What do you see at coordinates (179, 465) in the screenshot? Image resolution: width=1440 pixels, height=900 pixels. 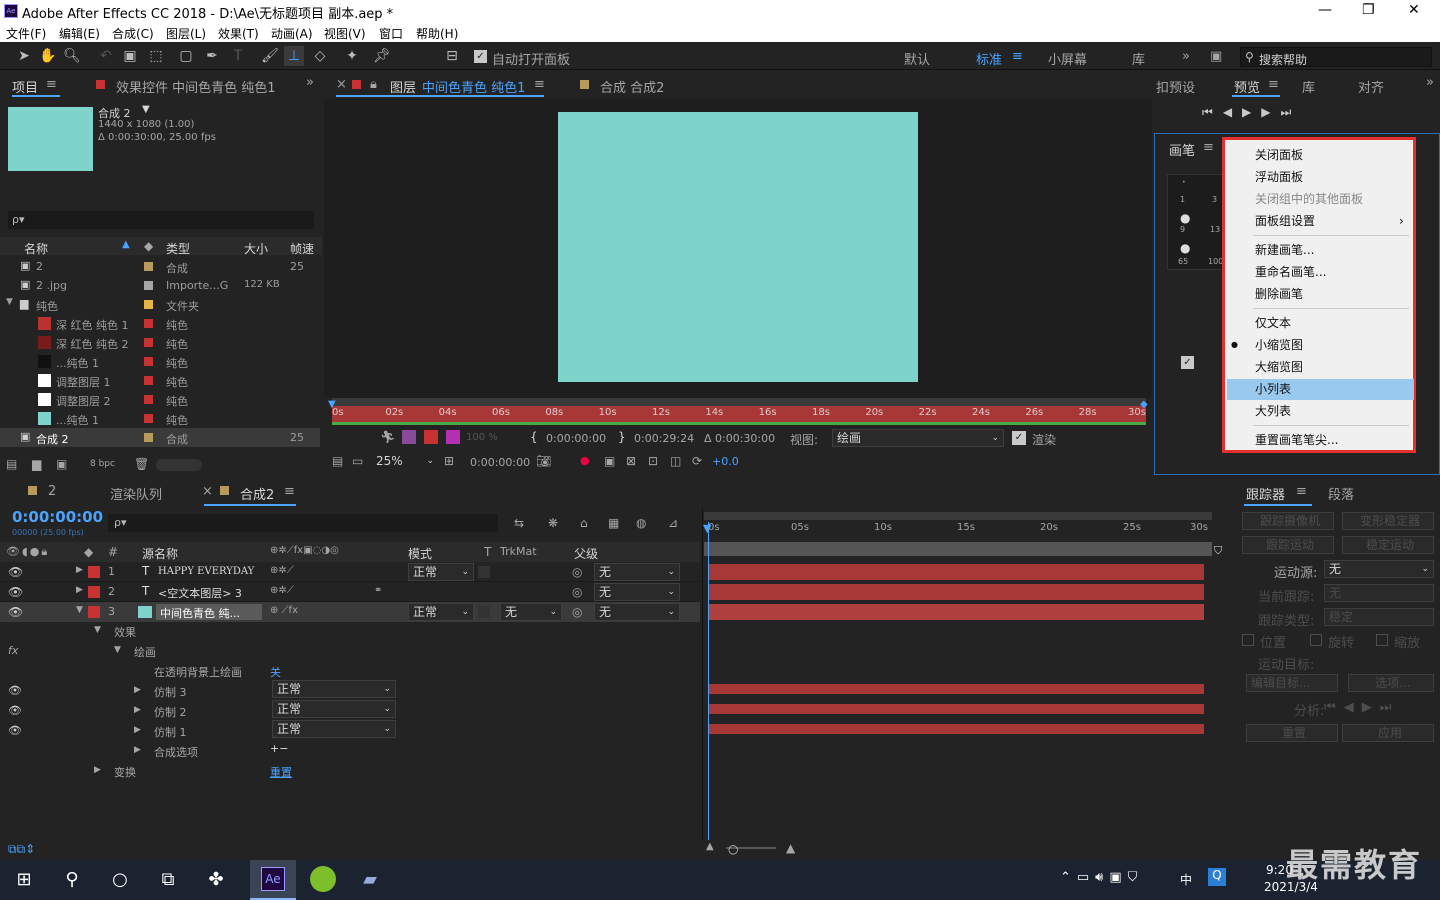 I see `thumbnail-slider` at bounding box center [179, 465].